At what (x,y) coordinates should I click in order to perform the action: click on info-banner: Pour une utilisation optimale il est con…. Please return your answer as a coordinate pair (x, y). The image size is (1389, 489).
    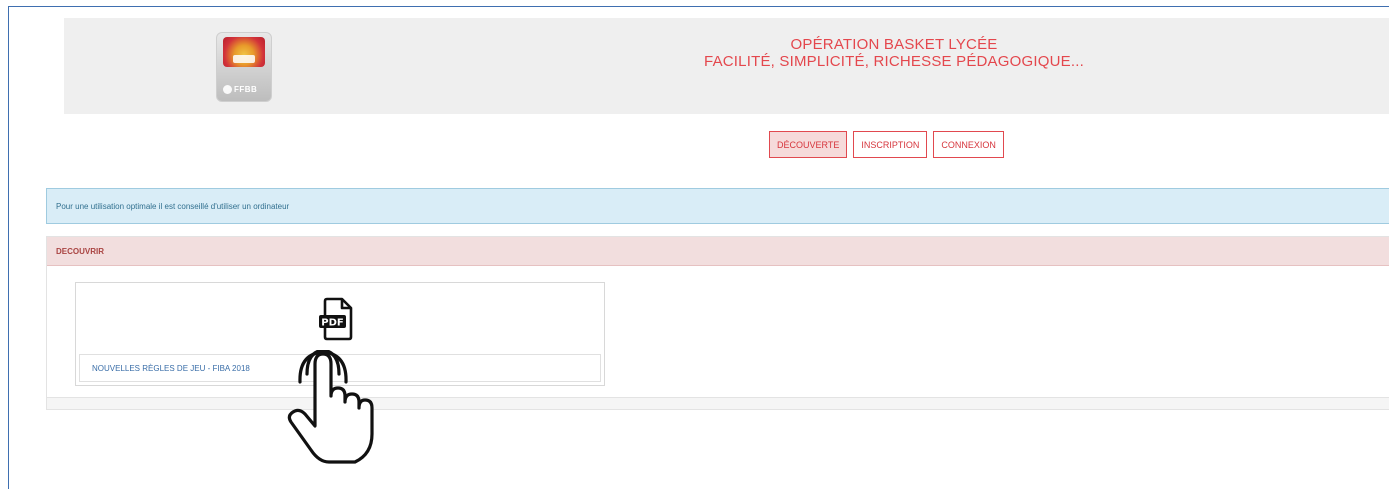
    Looking at the image, I should click on (717, 206).